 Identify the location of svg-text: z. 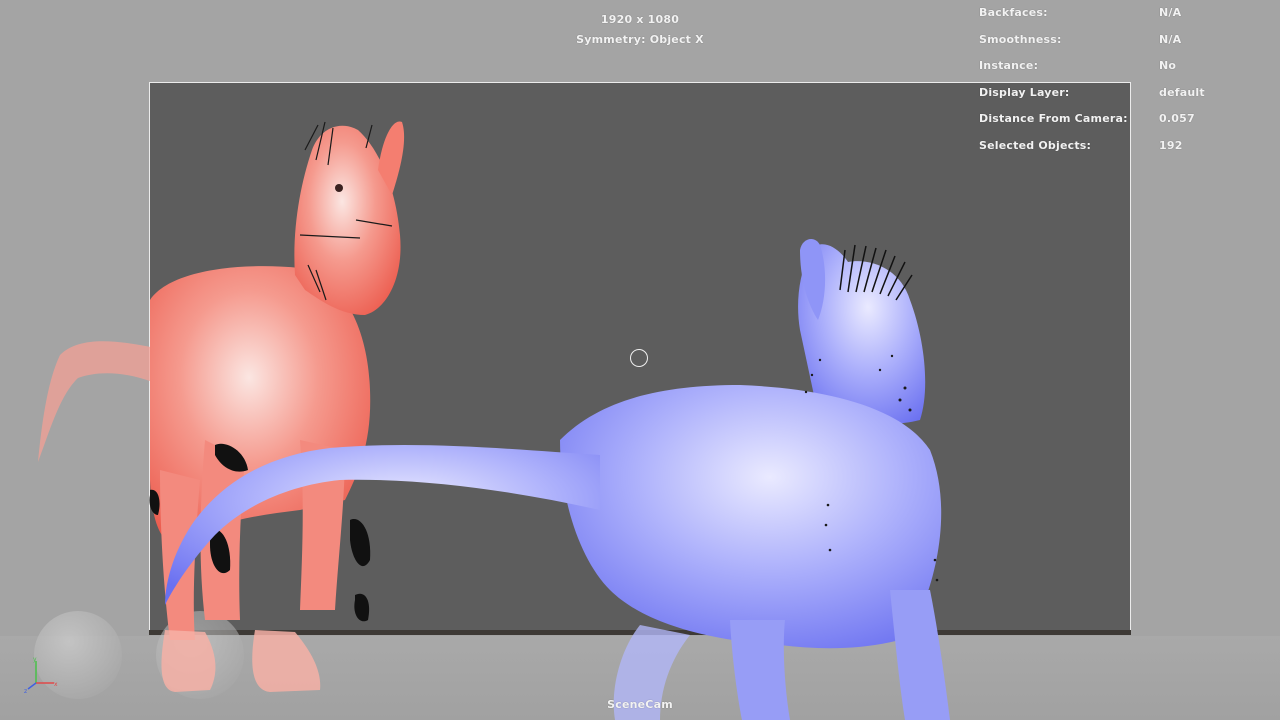
(25, 691).